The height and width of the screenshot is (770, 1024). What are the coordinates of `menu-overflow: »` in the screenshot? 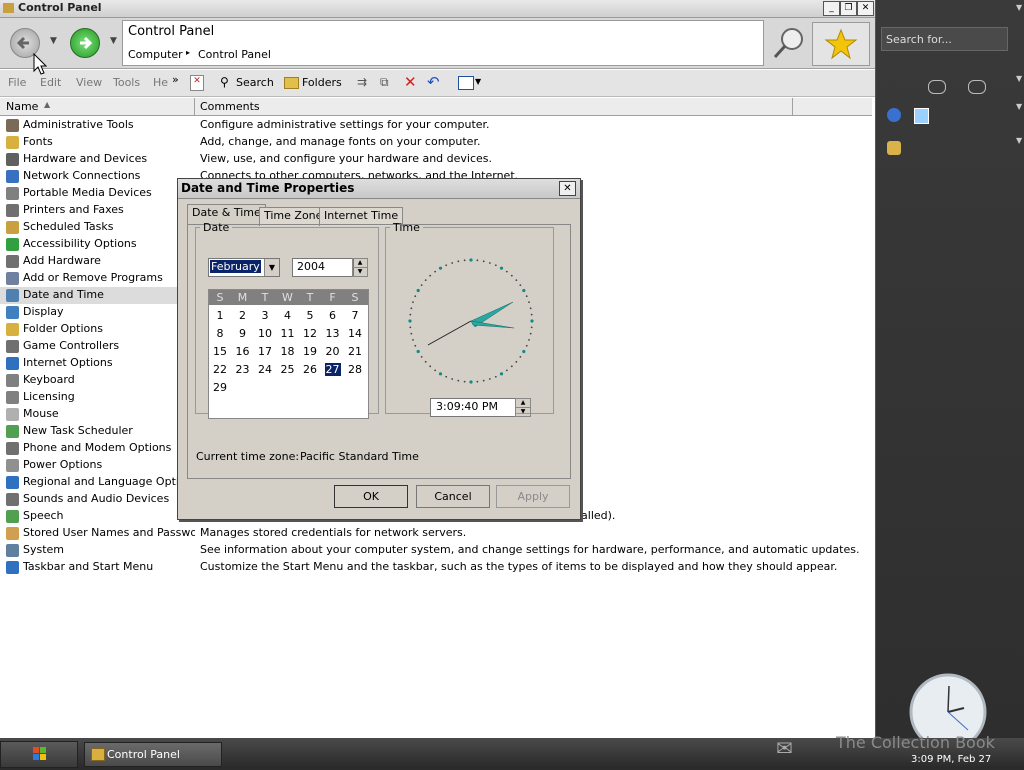 It's located at (175, 79).